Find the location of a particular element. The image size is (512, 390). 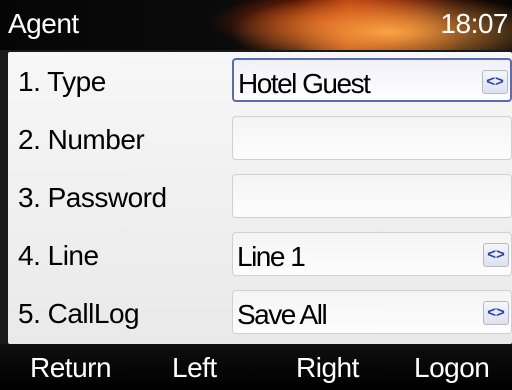

line-value: Line 1 is located at coordinates (271, 256).